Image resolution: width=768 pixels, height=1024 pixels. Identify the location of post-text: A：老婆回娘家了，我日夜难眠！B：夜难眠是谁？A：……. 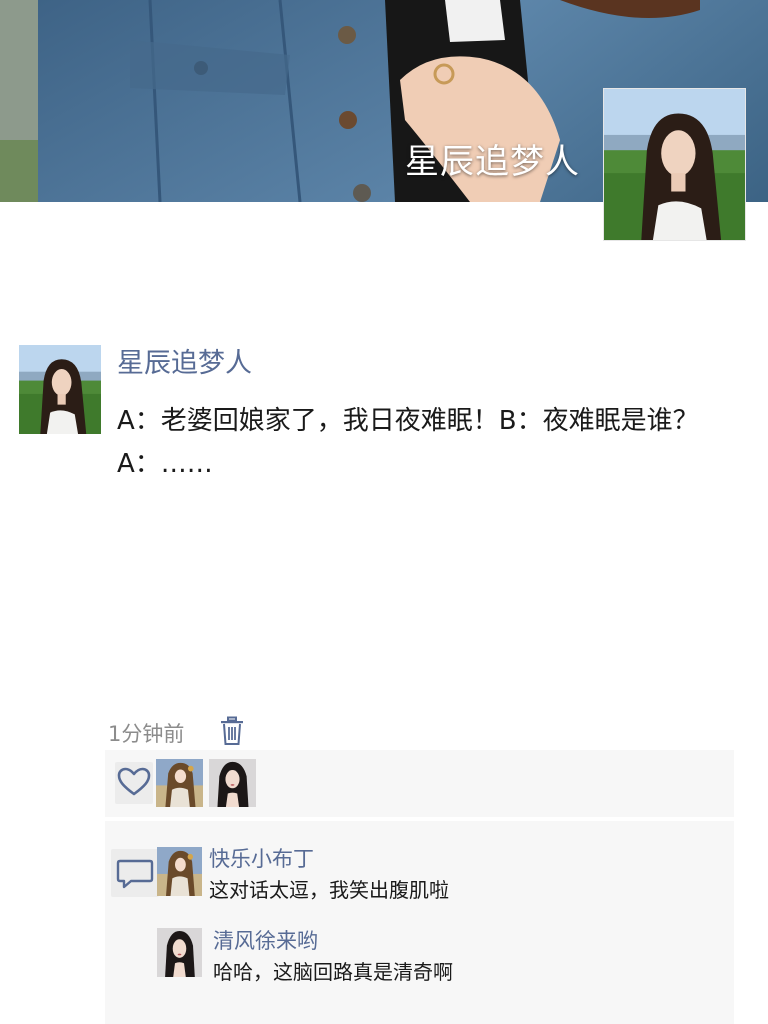
(408, 442).